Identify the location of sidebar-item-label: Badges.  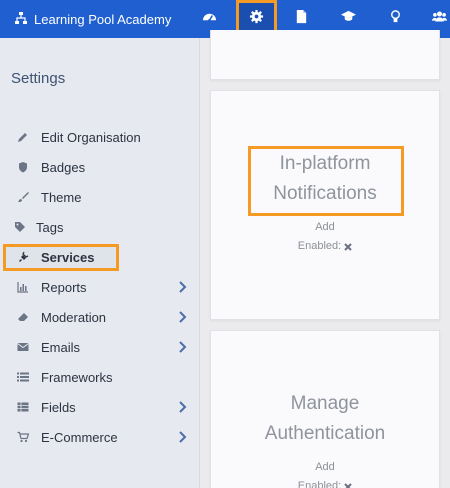
(63, 167).